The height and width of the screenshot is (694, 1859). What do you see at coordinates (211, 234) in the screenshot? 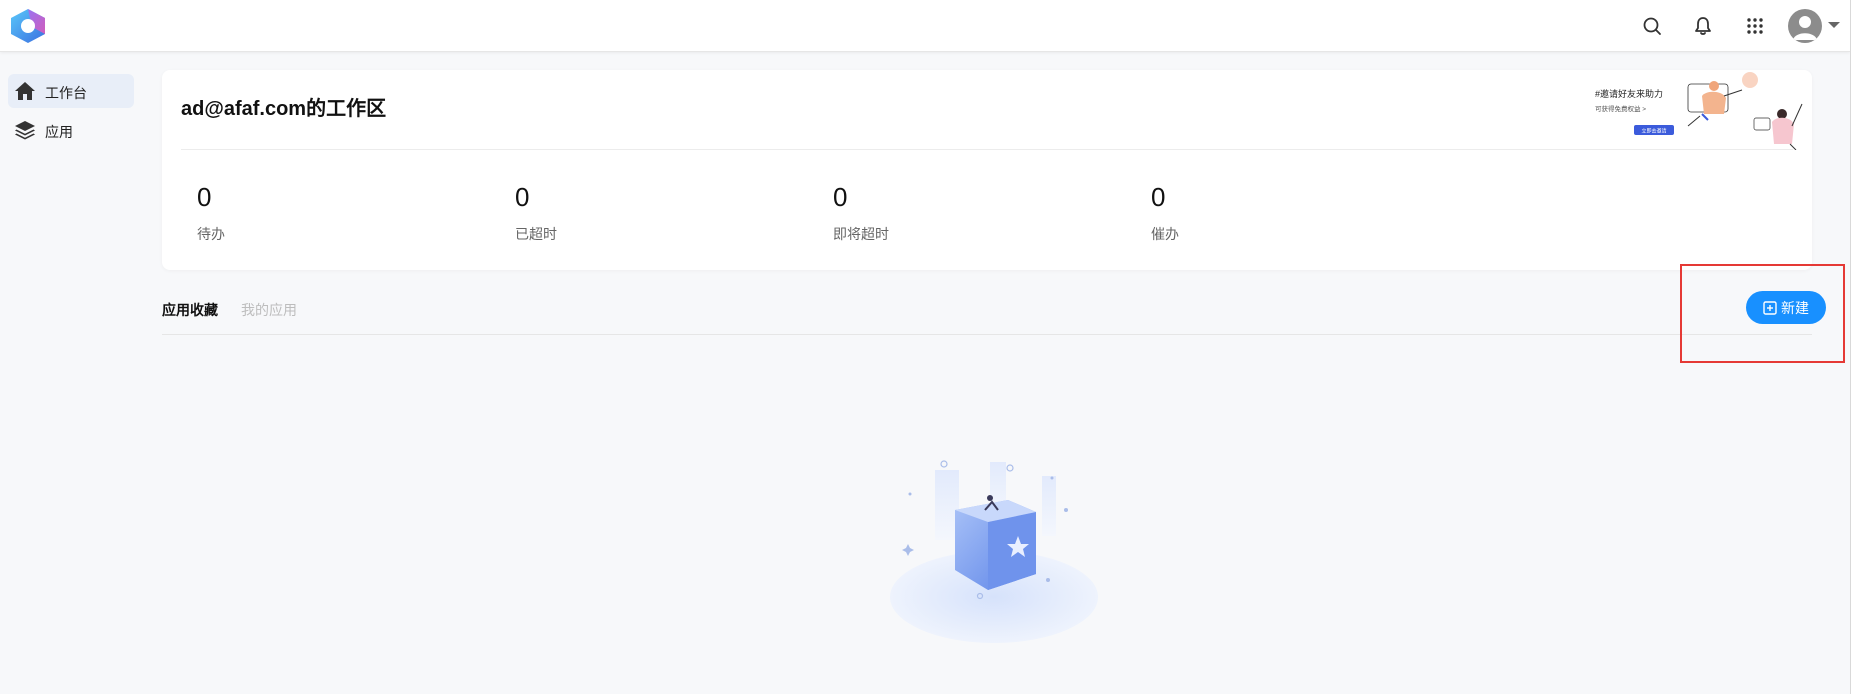
I see `stat-label: 待办` at bounding box center [211, 234].